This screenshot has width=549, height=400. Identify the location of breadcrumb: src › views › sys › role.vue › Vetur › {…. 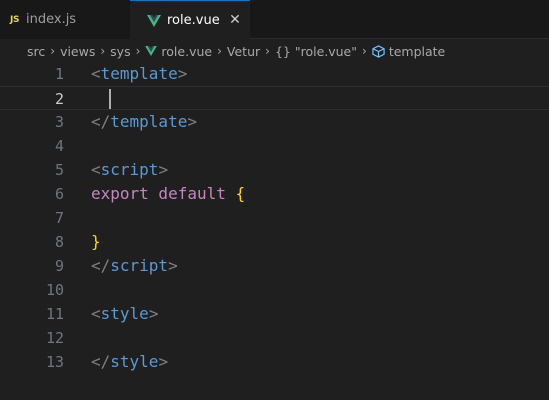
(274, 51).